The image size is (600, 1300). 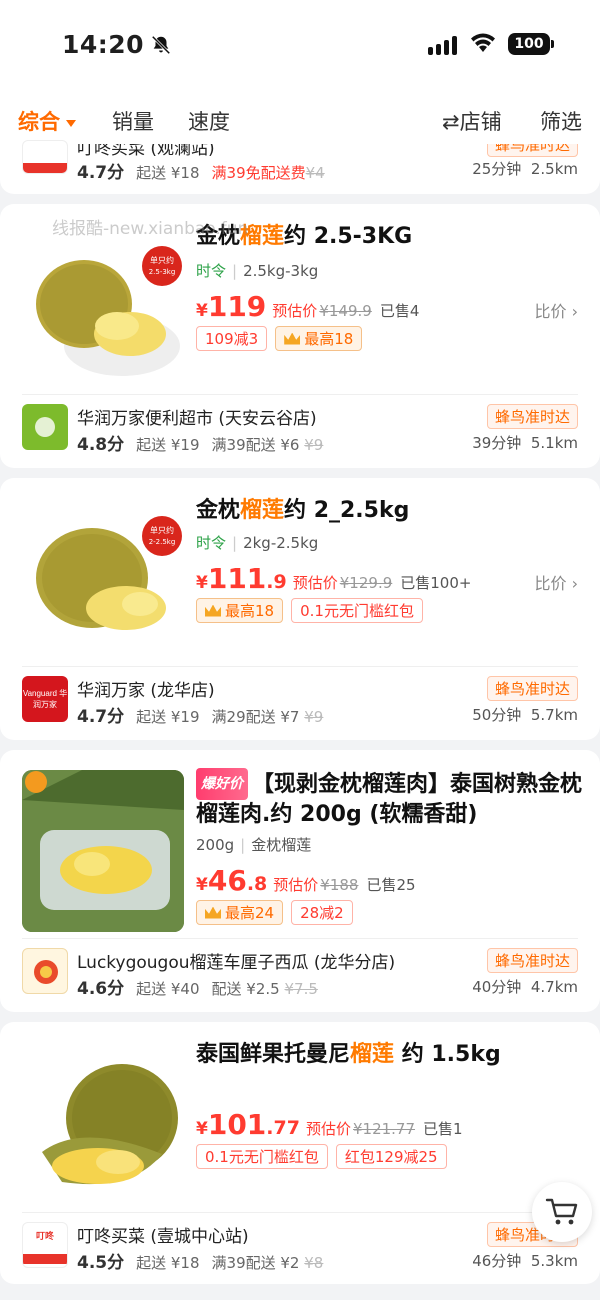 I want to click on cart-icon, so click(x=561, y=1211).